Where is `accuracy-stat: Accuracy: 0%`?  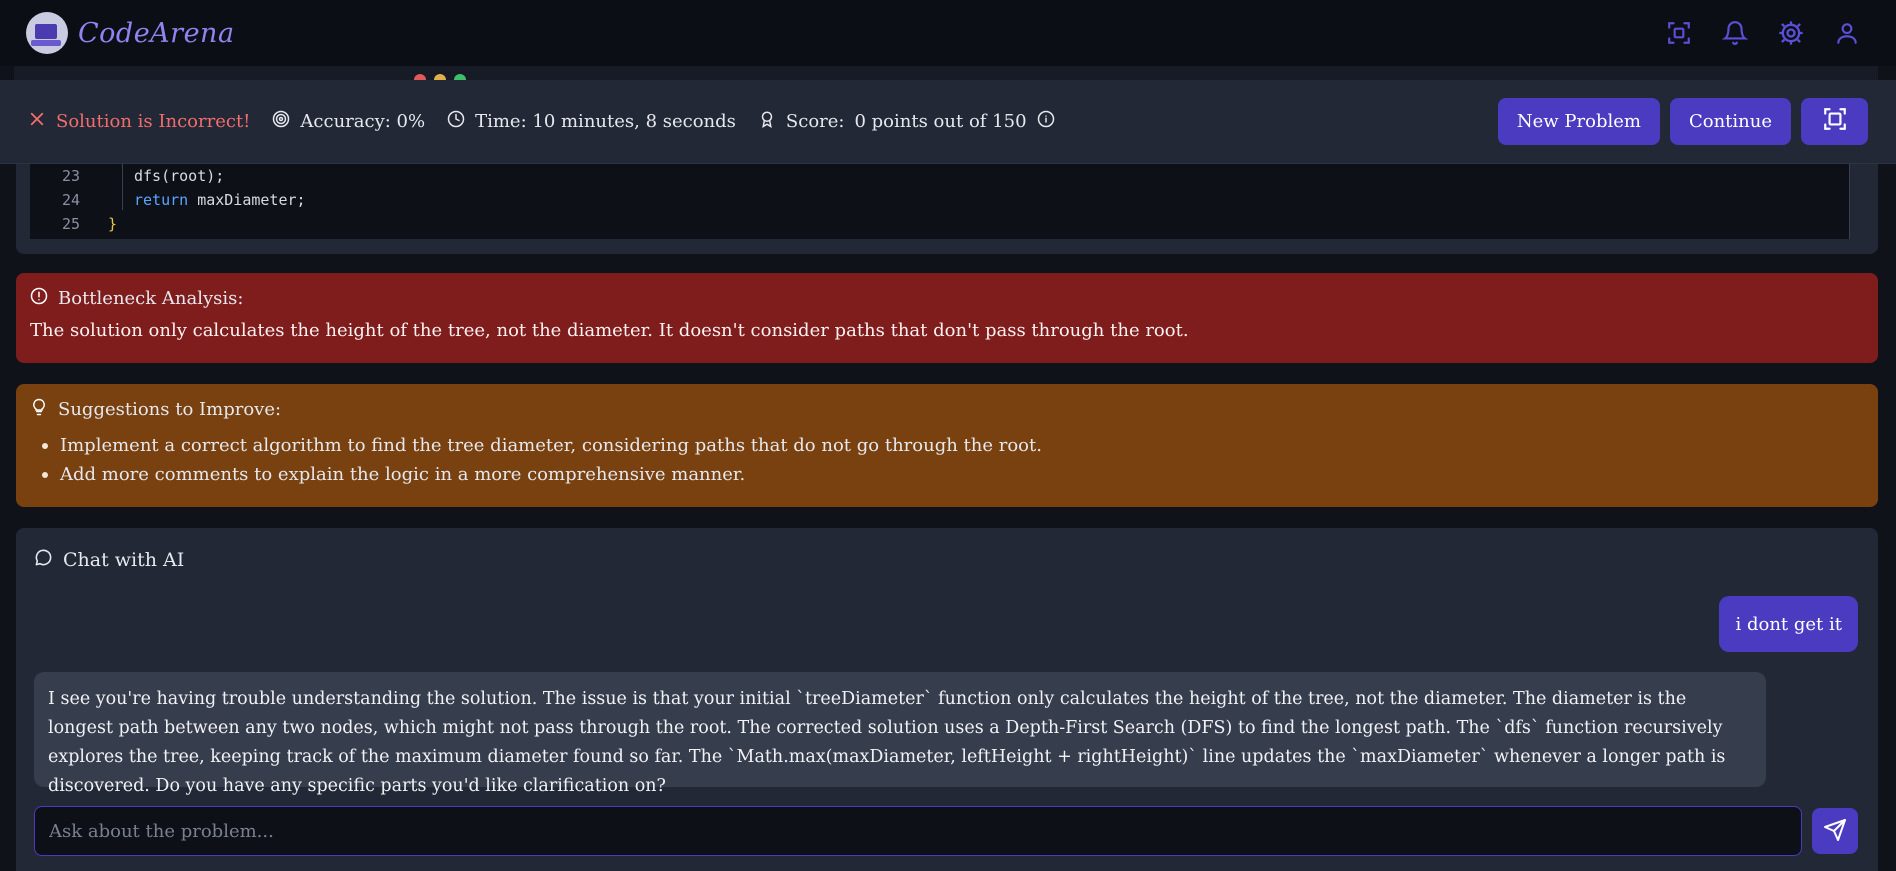
accuracy-stat: Accuracy: 0% is located at coordinates (348, 121).